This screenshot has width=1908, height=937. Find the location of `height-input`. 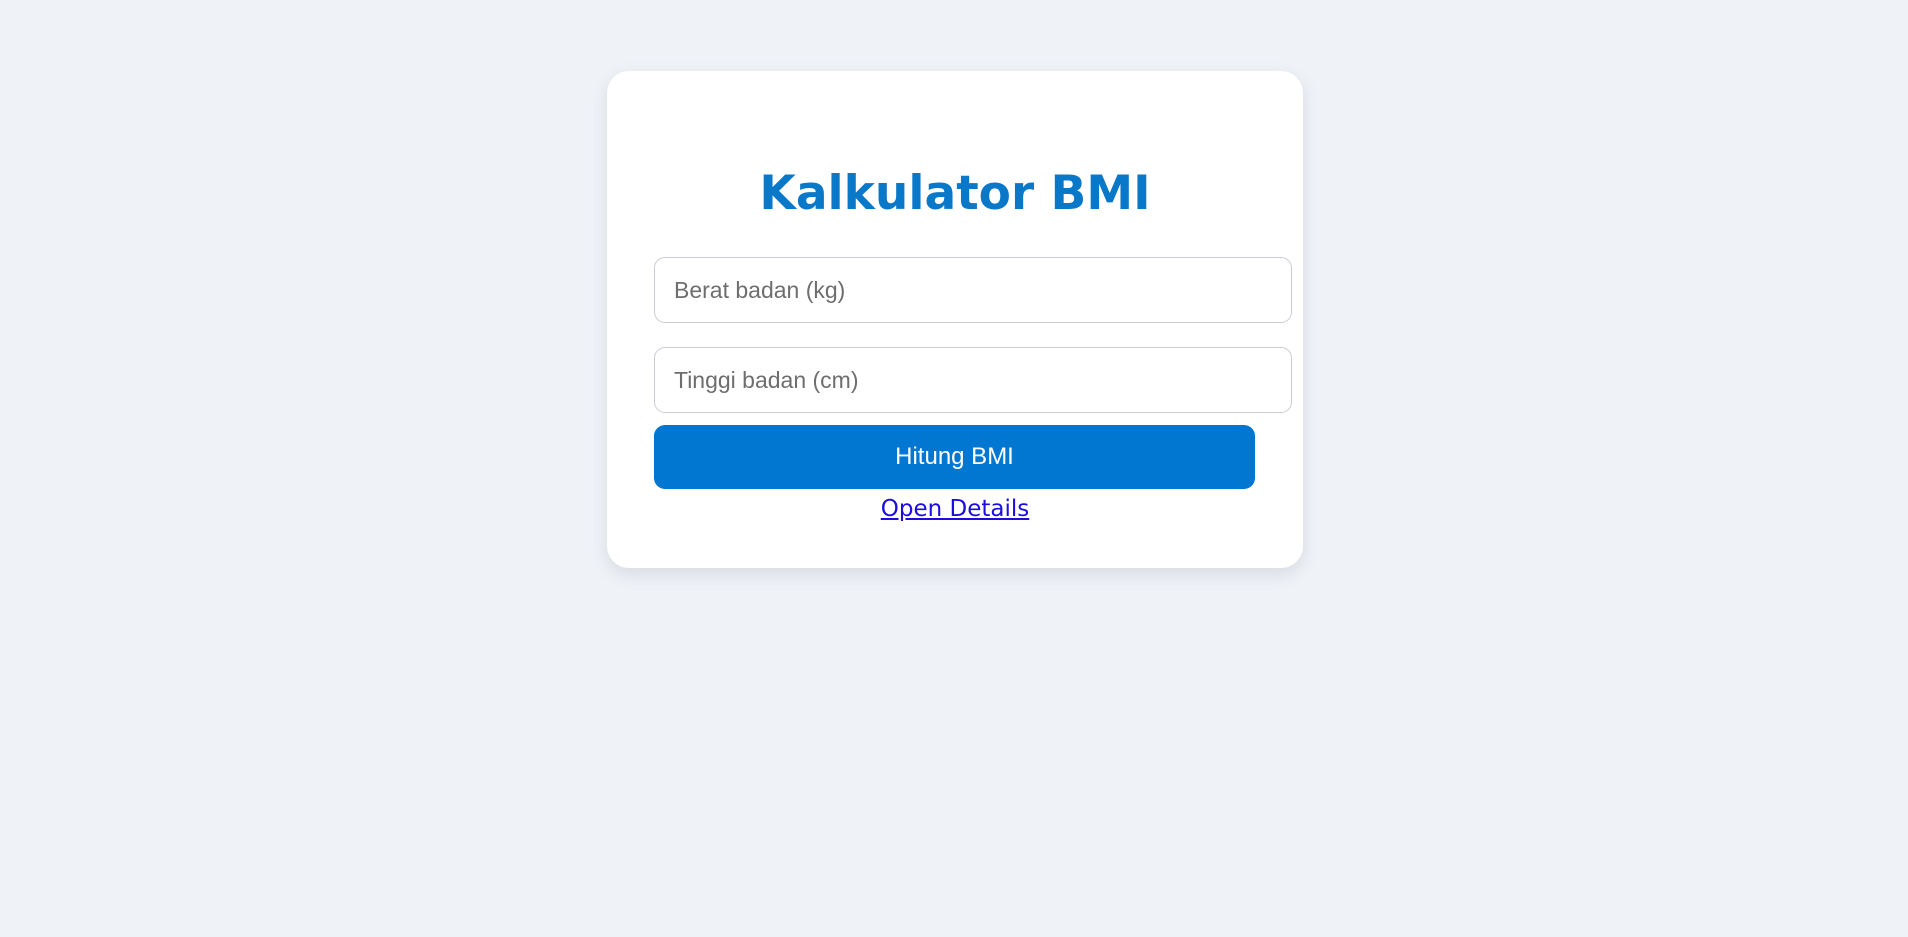

height-input is located at coordinates (973, 380).